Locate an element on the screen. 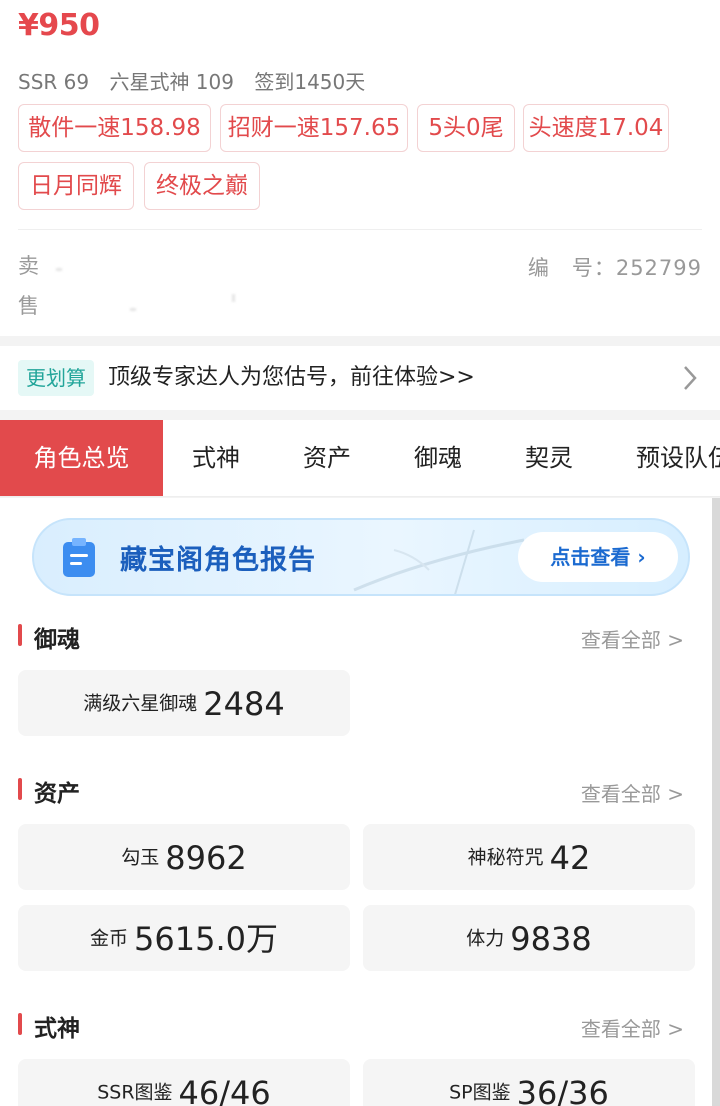  view-report-button: 点击查看 › is located at coordinates (598, 557).